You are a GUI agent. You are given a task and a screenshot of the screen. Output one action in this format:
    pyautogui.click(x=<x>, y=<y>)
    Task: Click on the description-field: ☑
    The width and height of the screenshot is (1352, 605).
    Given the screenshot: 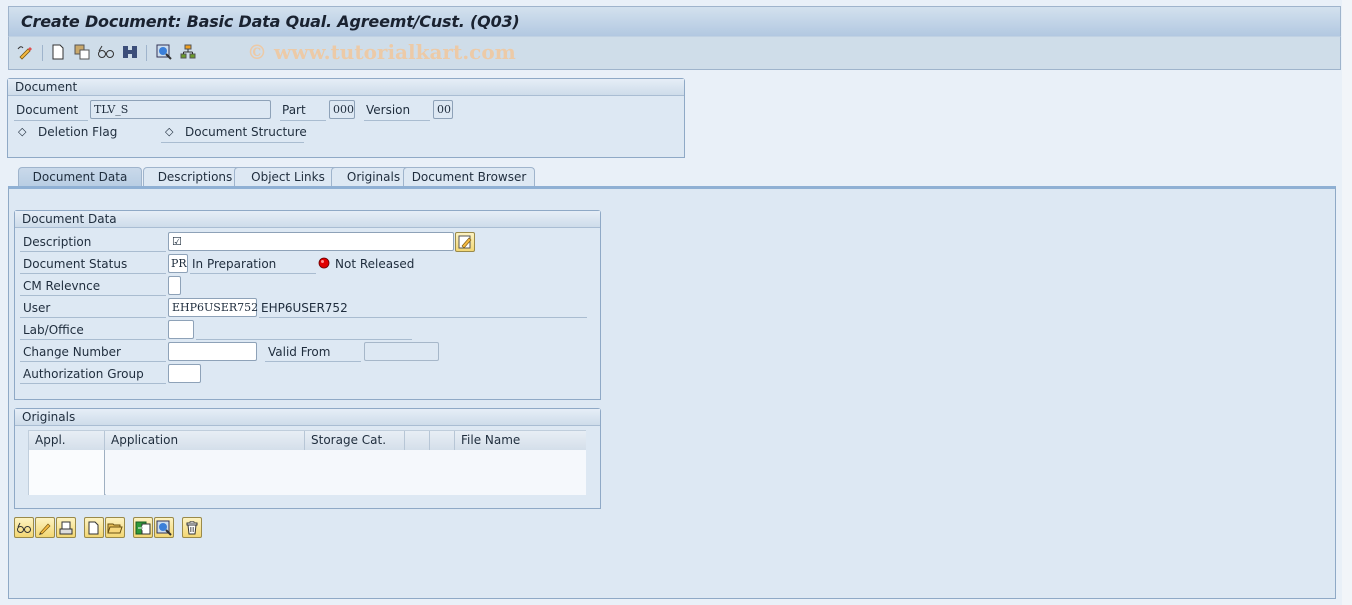 What is the action you would take?
    pyautogui.click(x=311, y=241)
    